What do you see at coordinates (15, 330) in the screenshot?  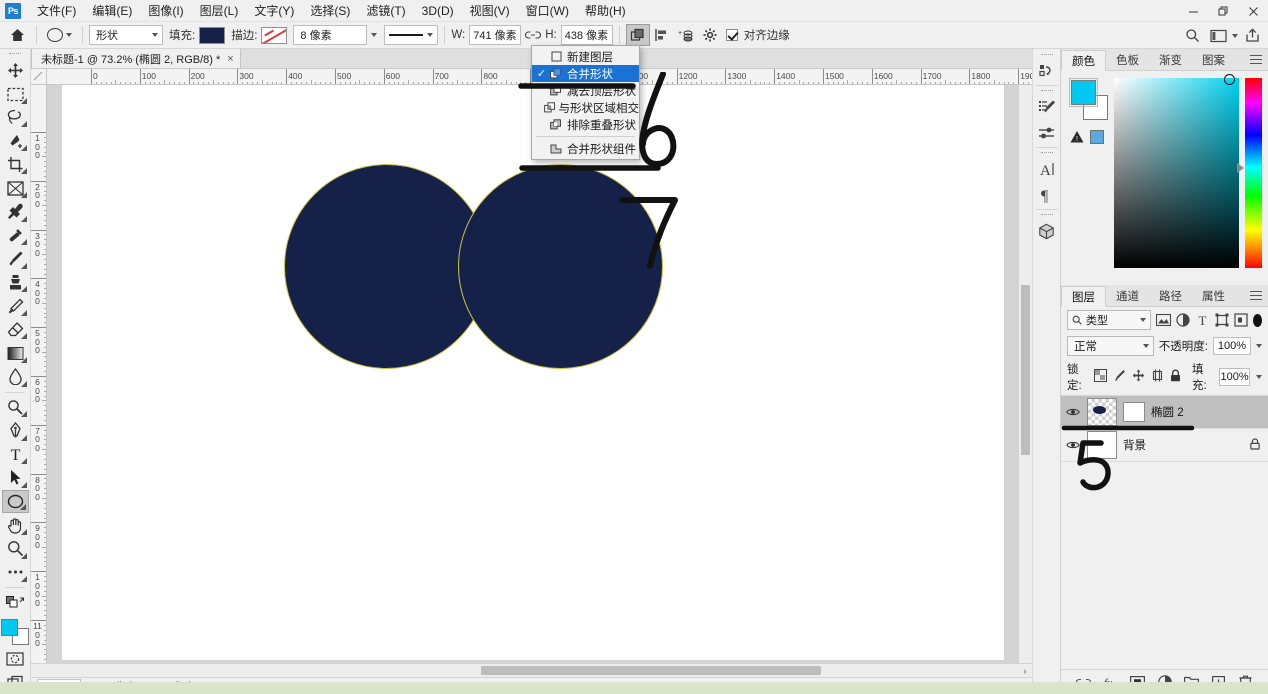 I see `tool-eraser` at bounding box center [15, 330].